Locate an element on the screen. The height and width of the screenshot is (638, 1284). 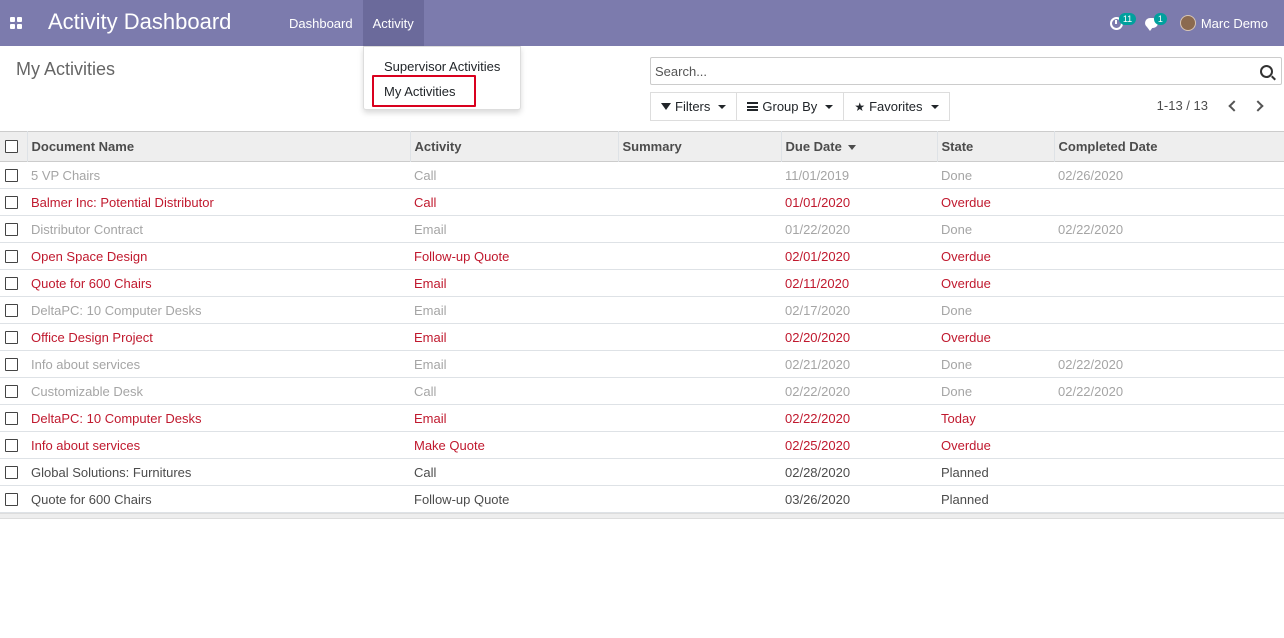
column-activity: Activity is located at coordinates (513, 146).